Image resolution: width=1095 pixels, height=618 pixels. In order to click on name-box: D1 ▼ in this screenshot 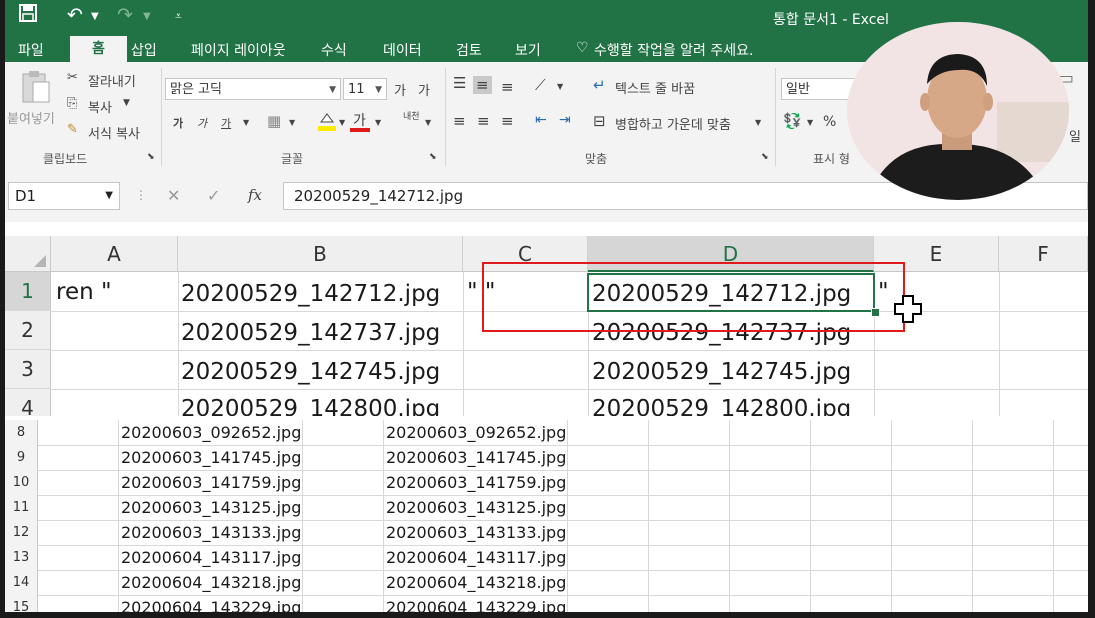, I will do `click(64, 196)`.